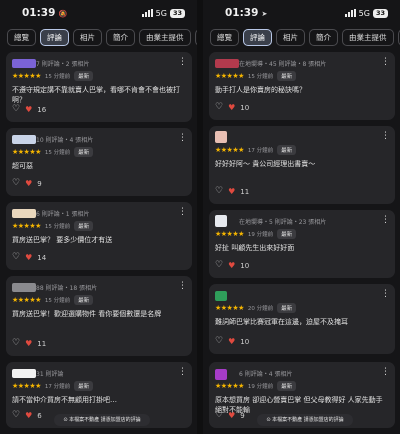 The height and width of the screenshot is (434, 400). What do you see at coordinates (67, 288) in the screenshot?
I see `reviewer-meta: 88 則評論・18 張相片` at bounding box center [67, 288].